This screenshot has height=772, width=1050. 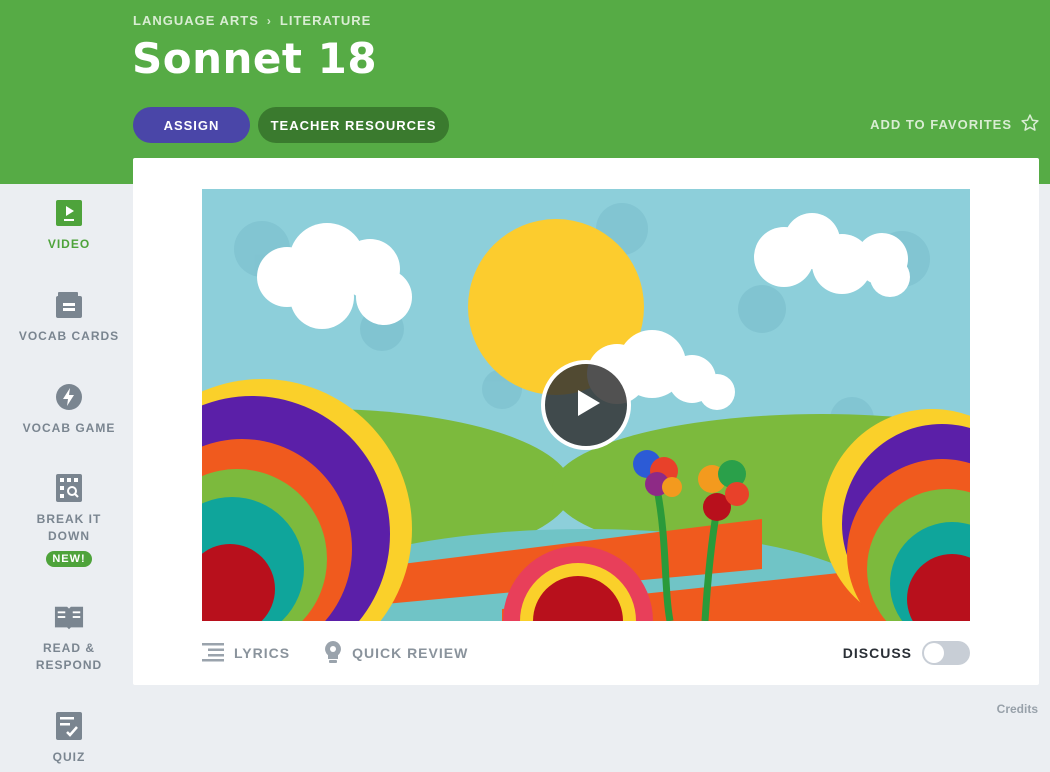 I want to click on lightbulb-icon, so click(x=333, y=653).